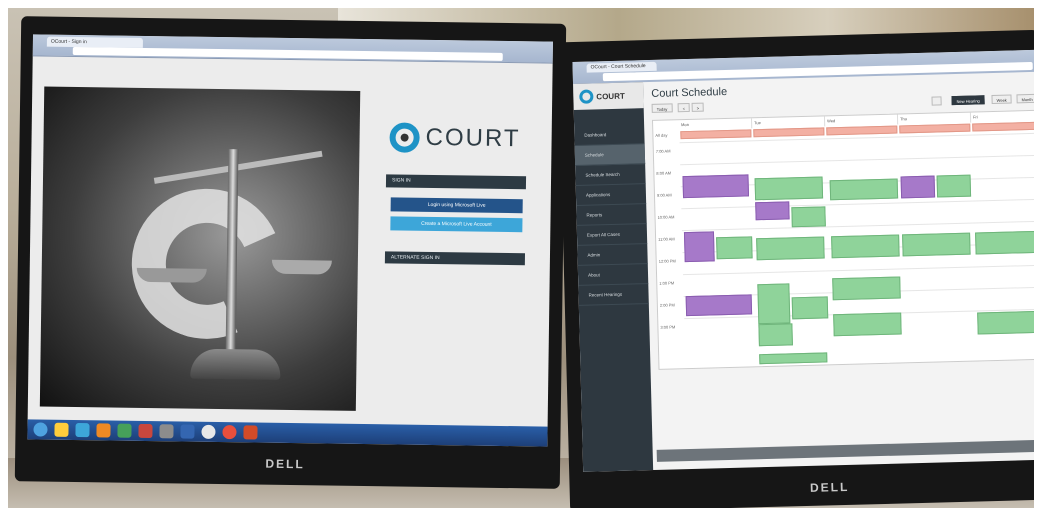 This screenshot has height=515, width=1041. I want to click on sidebar-logo: COURT, so click(608, 96).